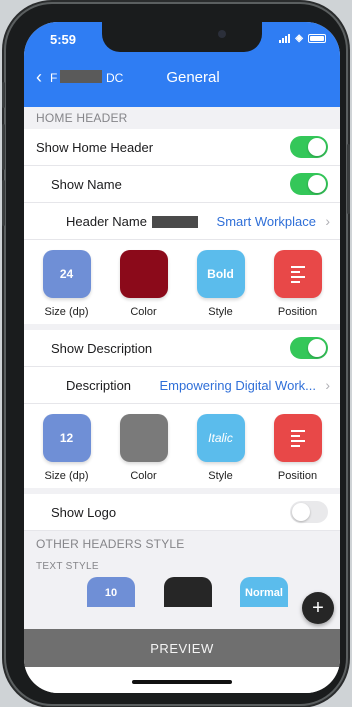 The image size is (352, 707). I want to click on show-name-row: Show Name, so click(182, 184).